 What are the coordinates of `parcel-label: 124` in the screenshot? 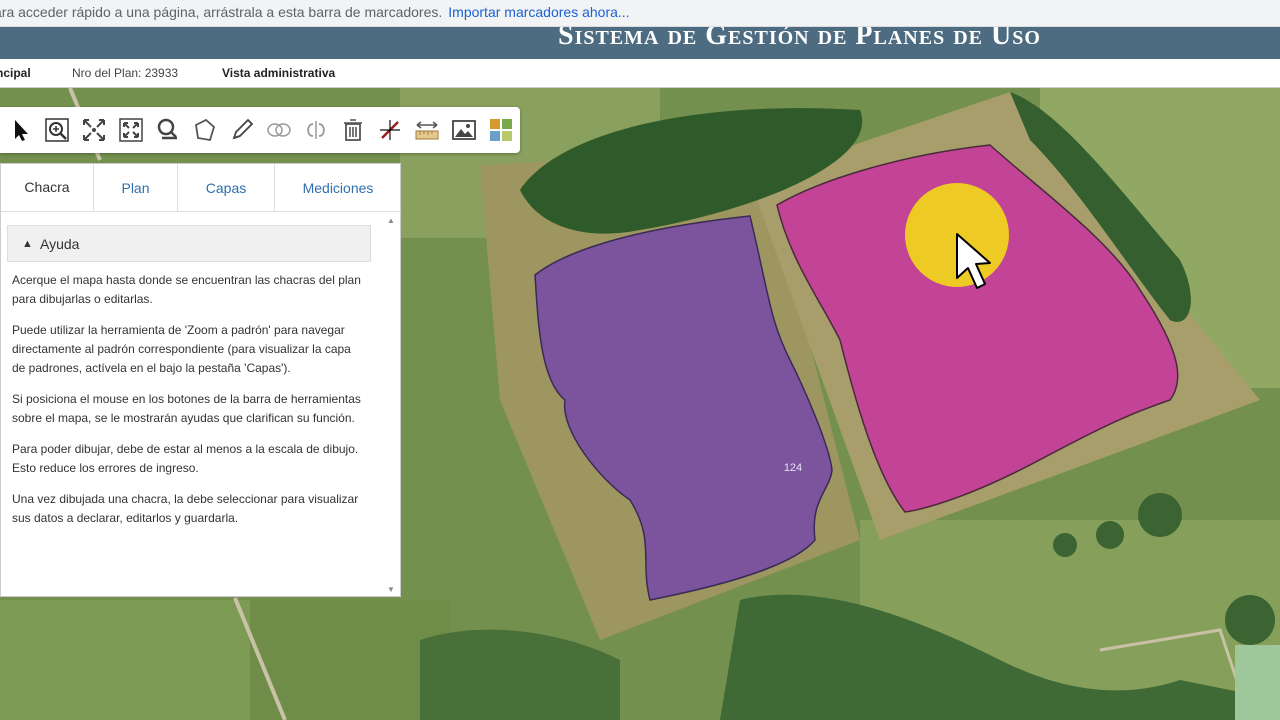 It's located at (793, 468).